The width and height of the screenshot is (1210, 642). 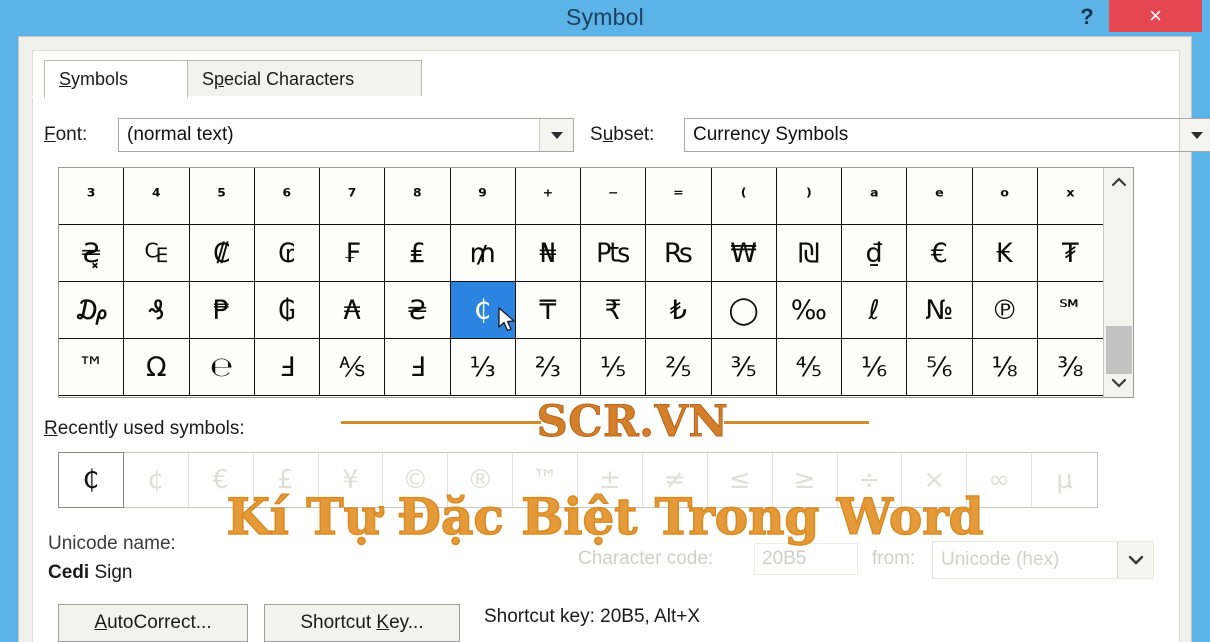 I want to click on tab-special-characters-label: ecial Characters, so click(x=289, y=79).